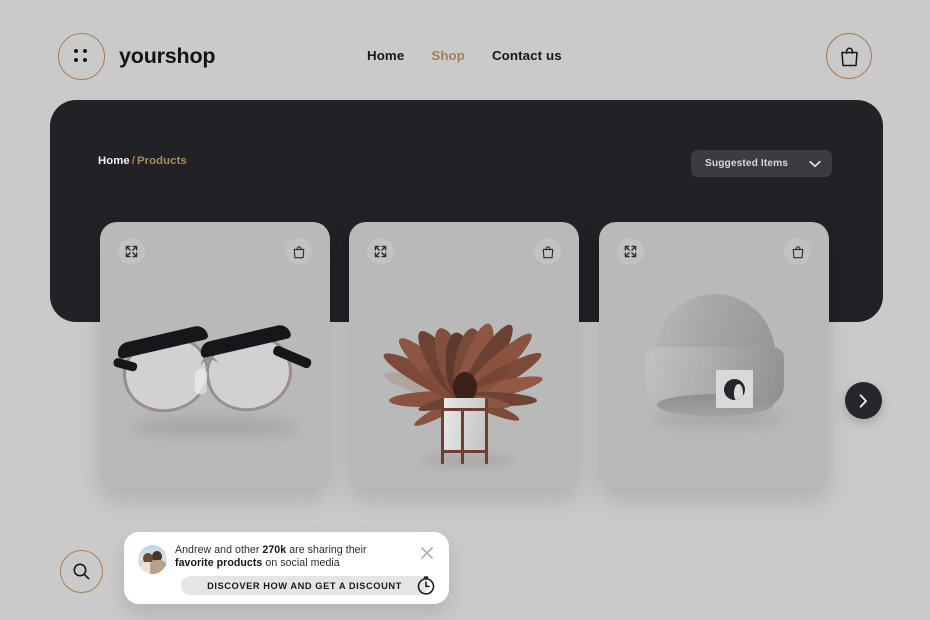  Describe the element at coordinates (385, 55) in the screenshot. I see `nav-item-home: Home` at that location.